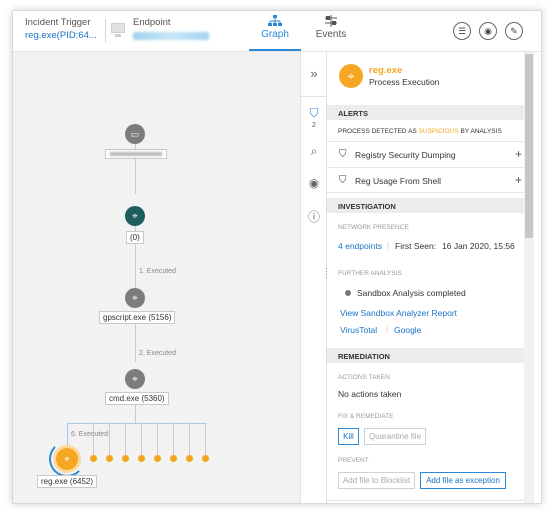 The width and height of the screenshot is (554, 518). I want to click on cmd-label: cmd.exe (5360), so click(137, 398).